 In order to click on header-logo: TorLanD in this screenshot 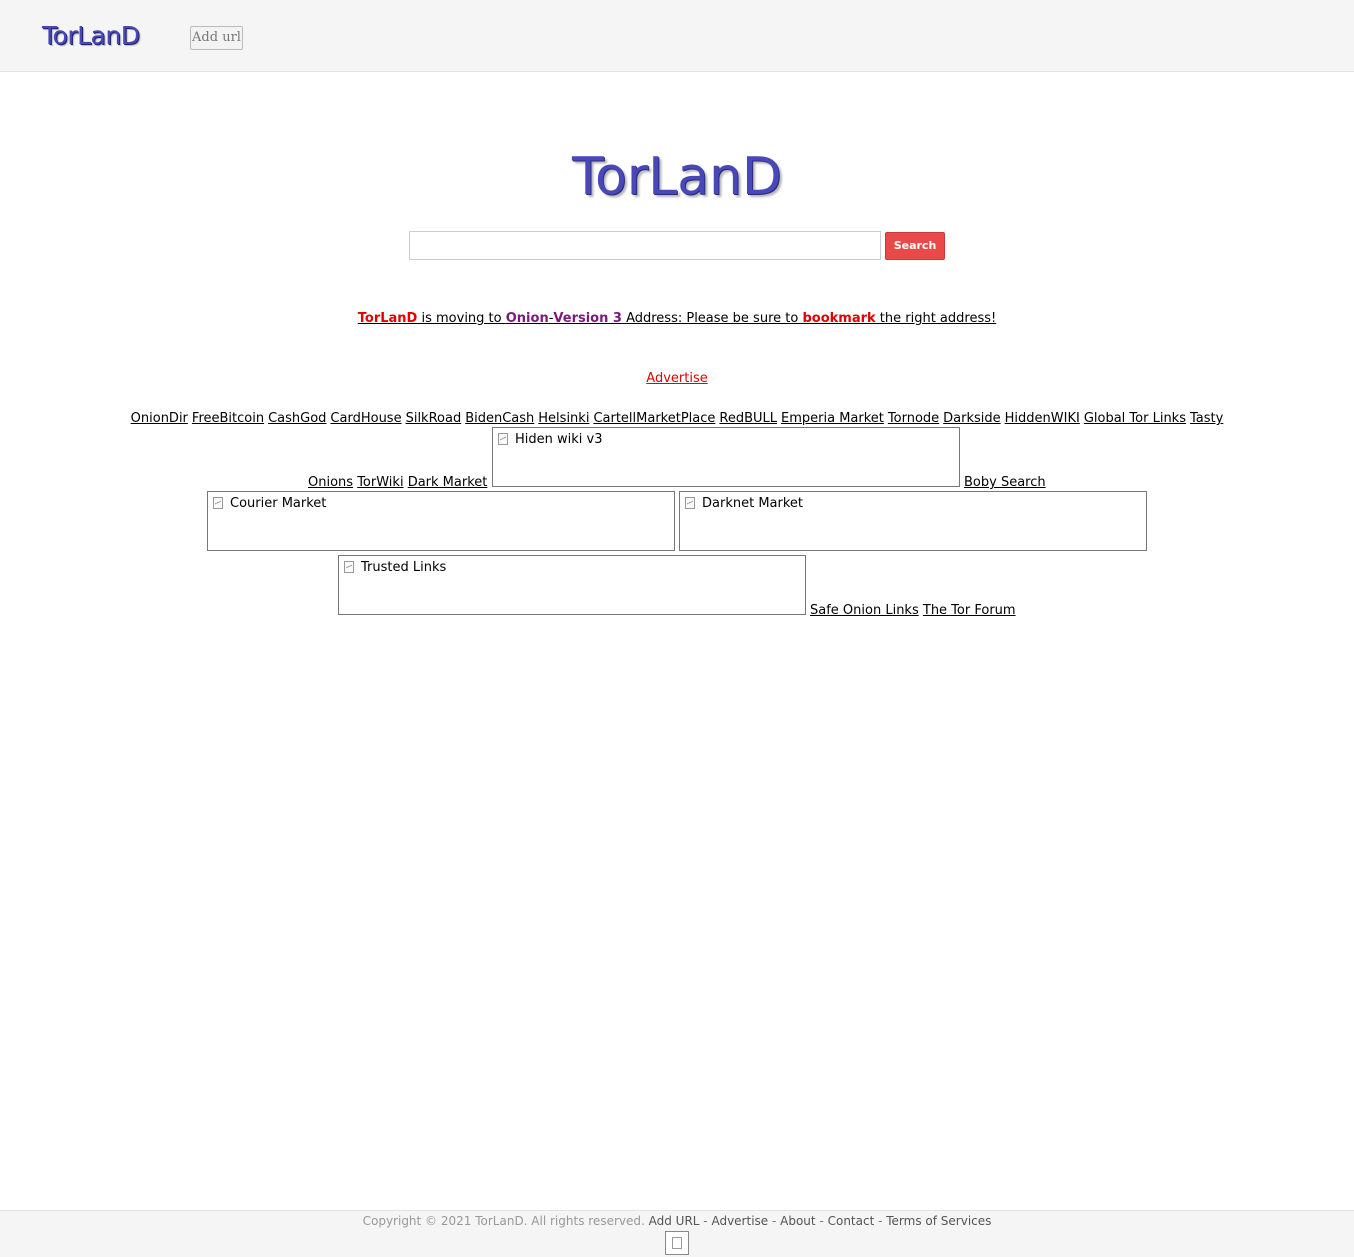, I will do `click(91, 36)`.